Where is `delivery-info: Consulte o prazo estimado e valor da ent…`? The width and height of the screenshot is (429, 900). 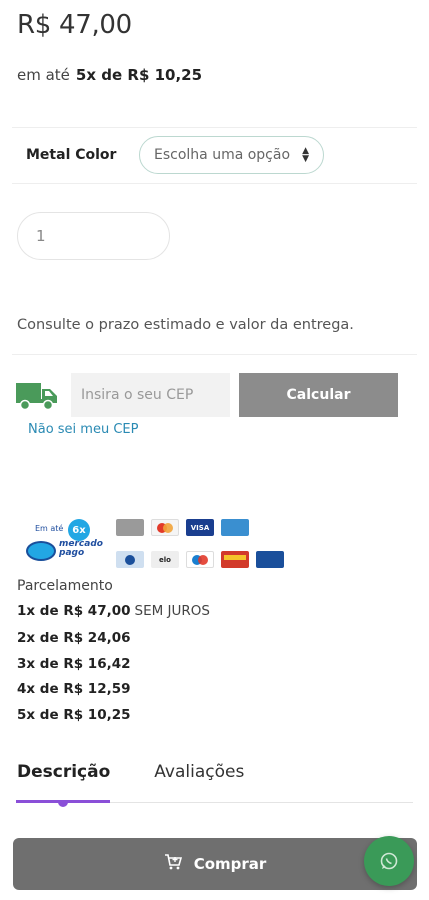 delivery-info: Consulte o prazo estimado e valor da ent… is located at coordinates (185, 325).